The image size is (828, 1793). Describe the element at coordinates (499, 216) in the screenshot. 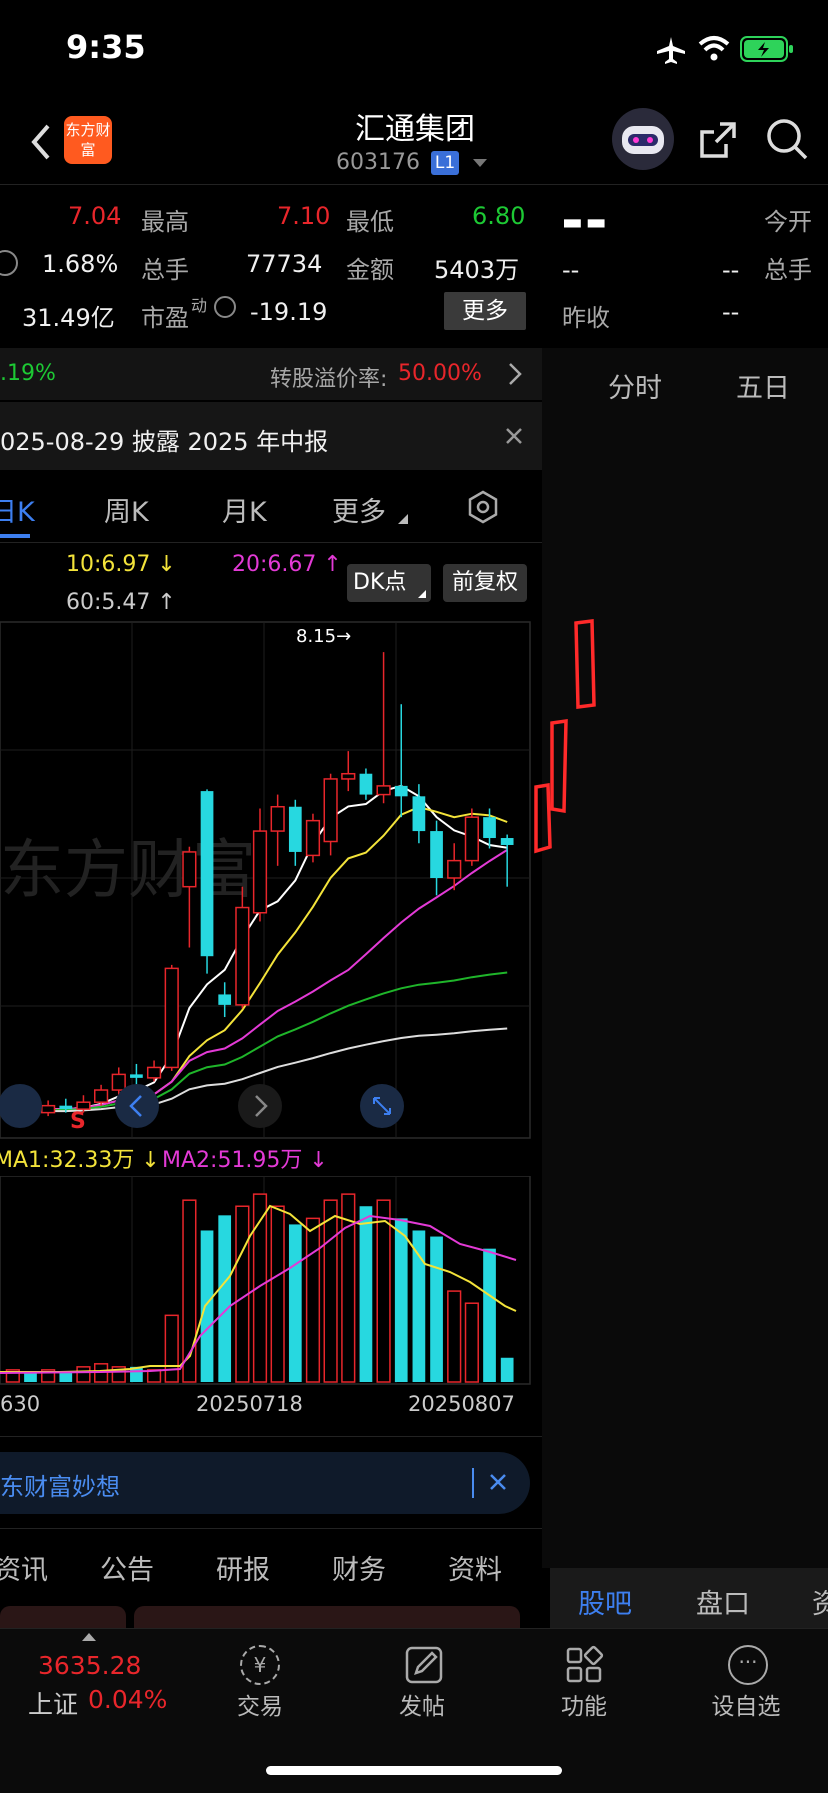

I see `low-value: 6.80` at that location.